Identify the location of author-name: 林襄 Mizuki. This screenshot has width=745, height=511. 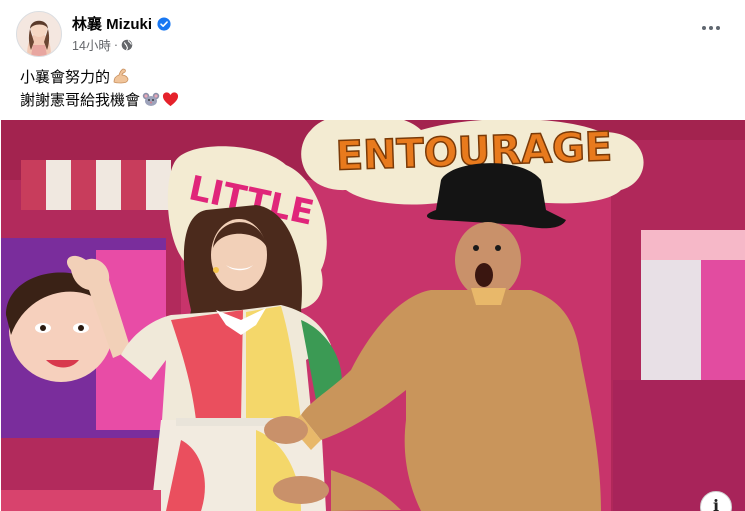
(121, 23).